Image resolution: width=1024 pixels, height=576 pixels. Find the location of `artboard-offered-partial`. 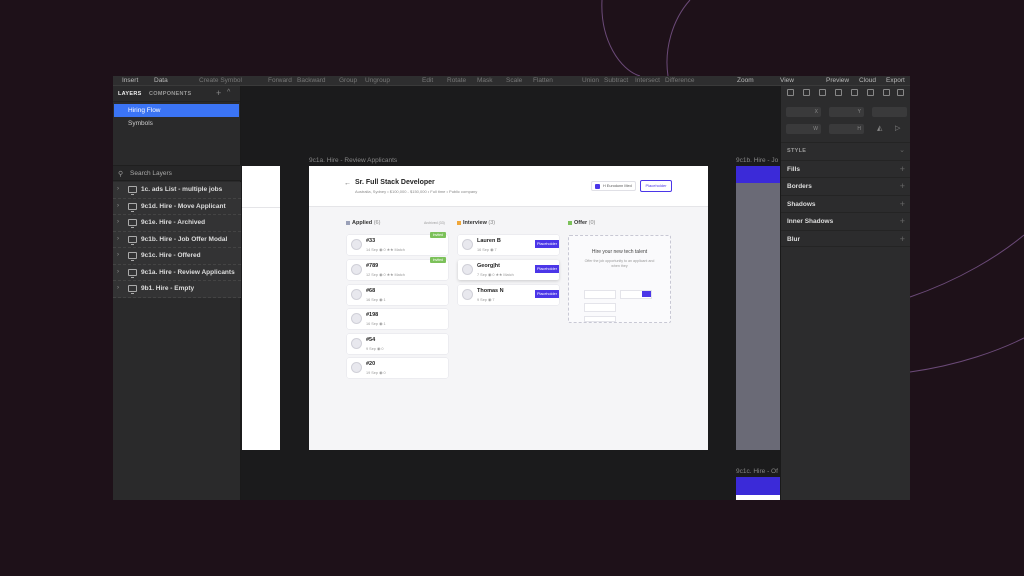

artboard-offered-partial is located at coordinates (758, 488).